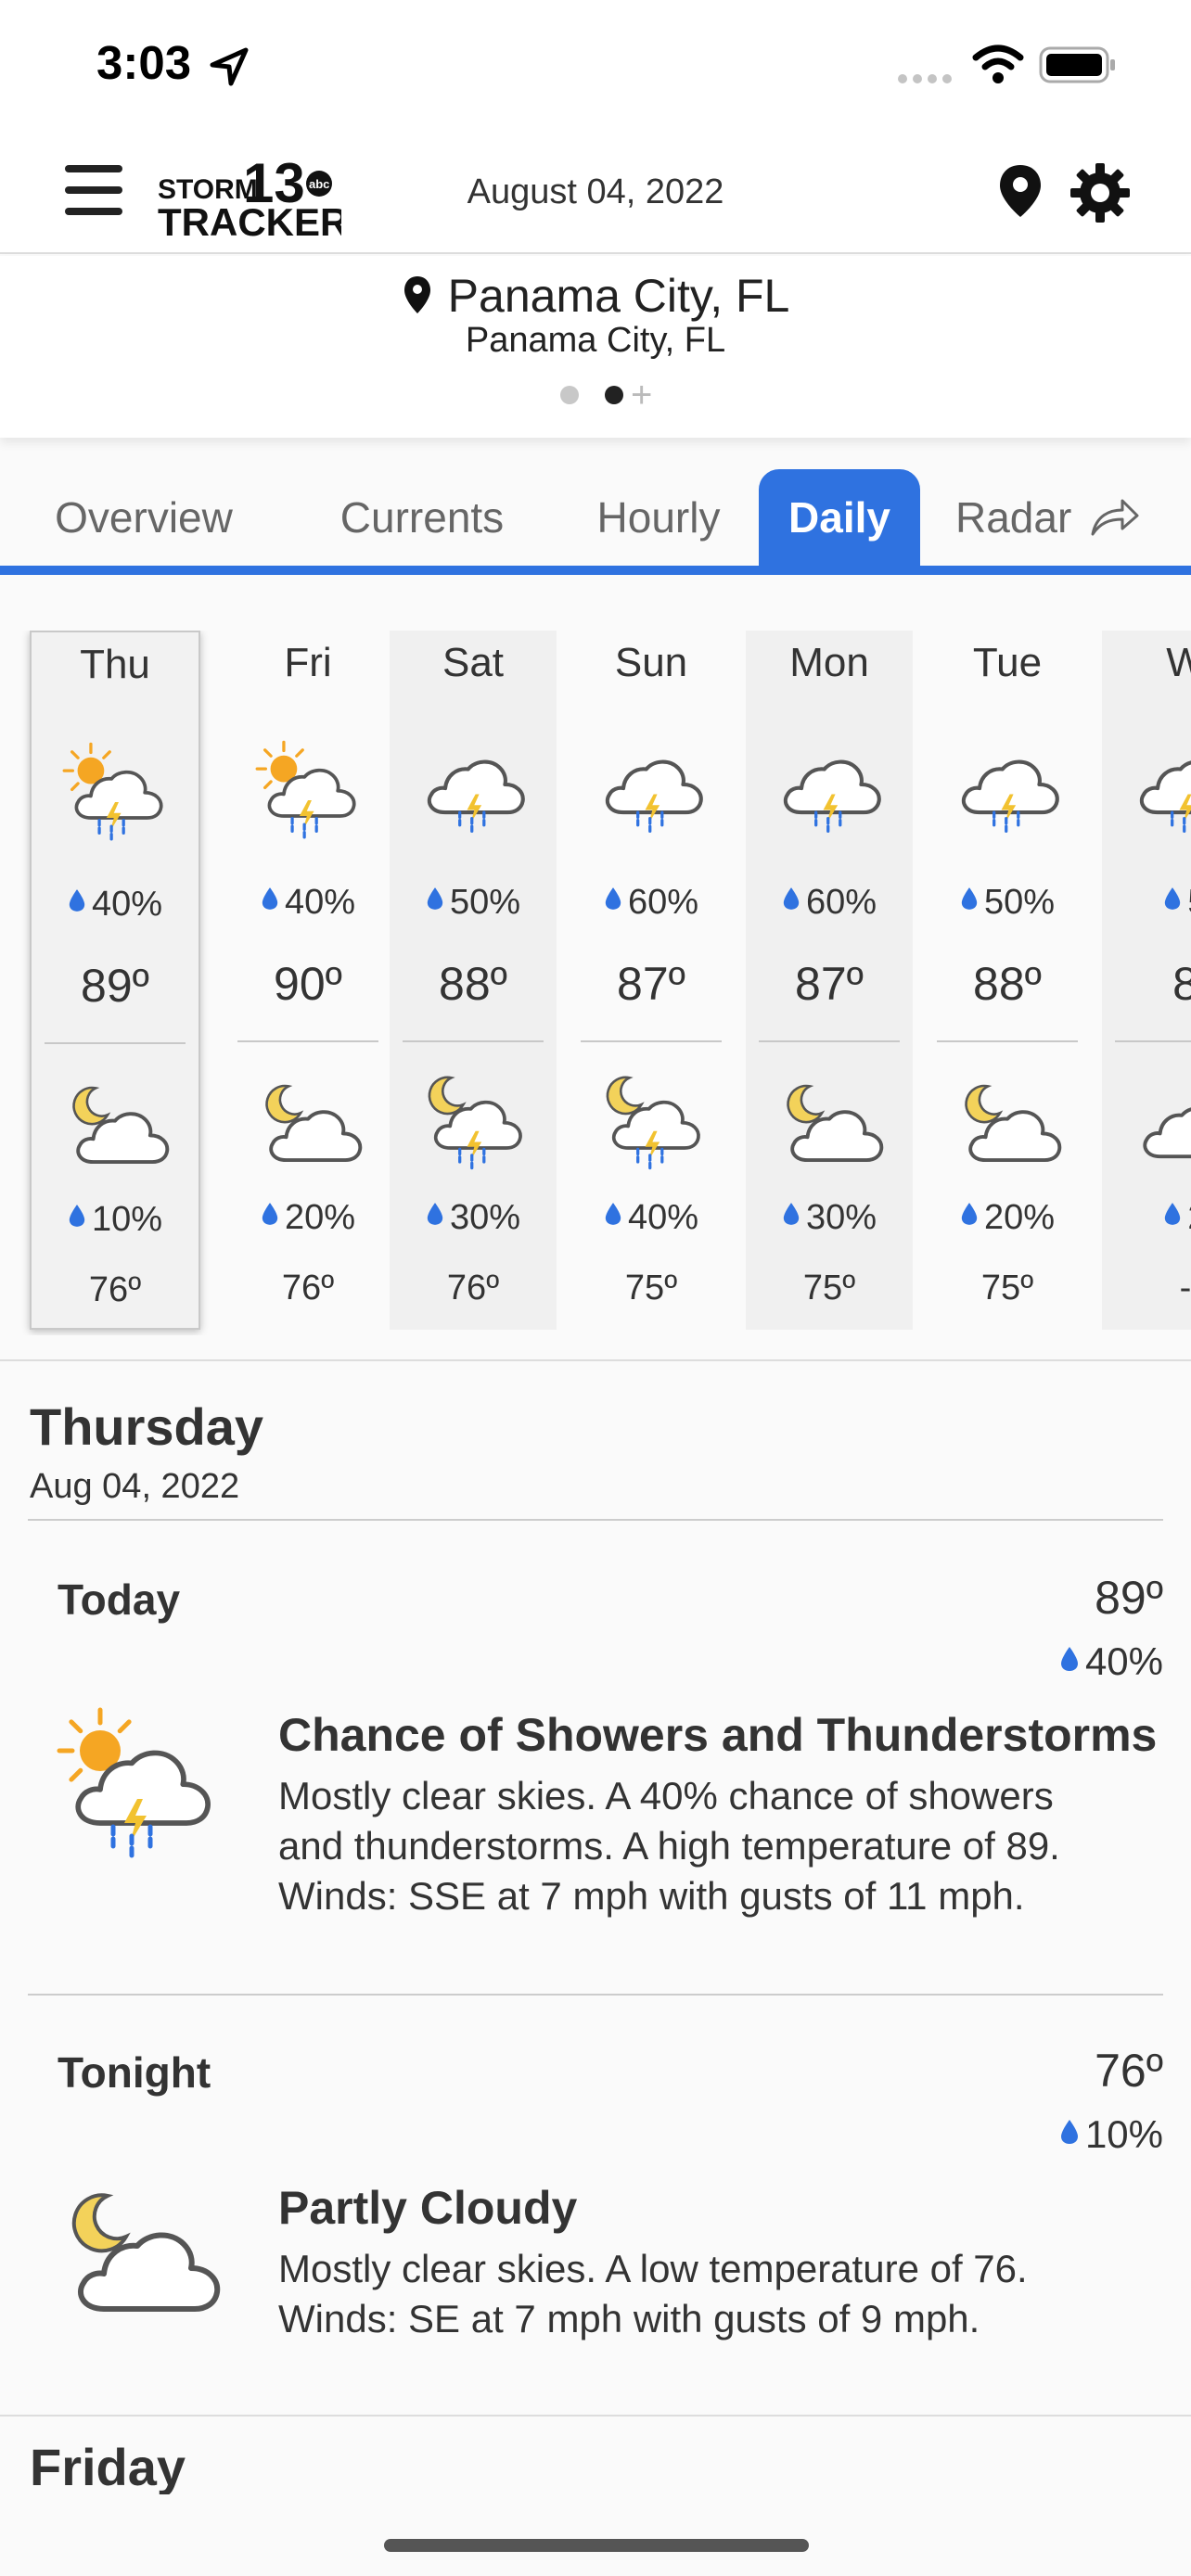 Image resolution: width=1191 pixels, height=2576 pixels. Describe the element at coordinates (1007, 981) in the screenshot. I see `daily-column-tue: Tue 50% 88º 20% 75º` at that location.